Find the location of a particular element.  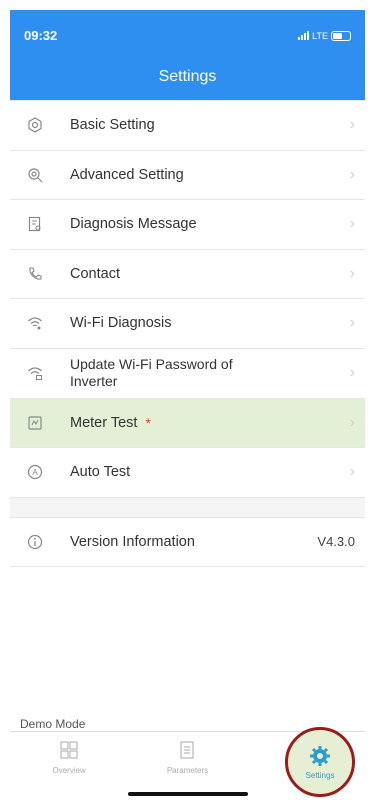

meter-icon is located at coordinates (35, 423).